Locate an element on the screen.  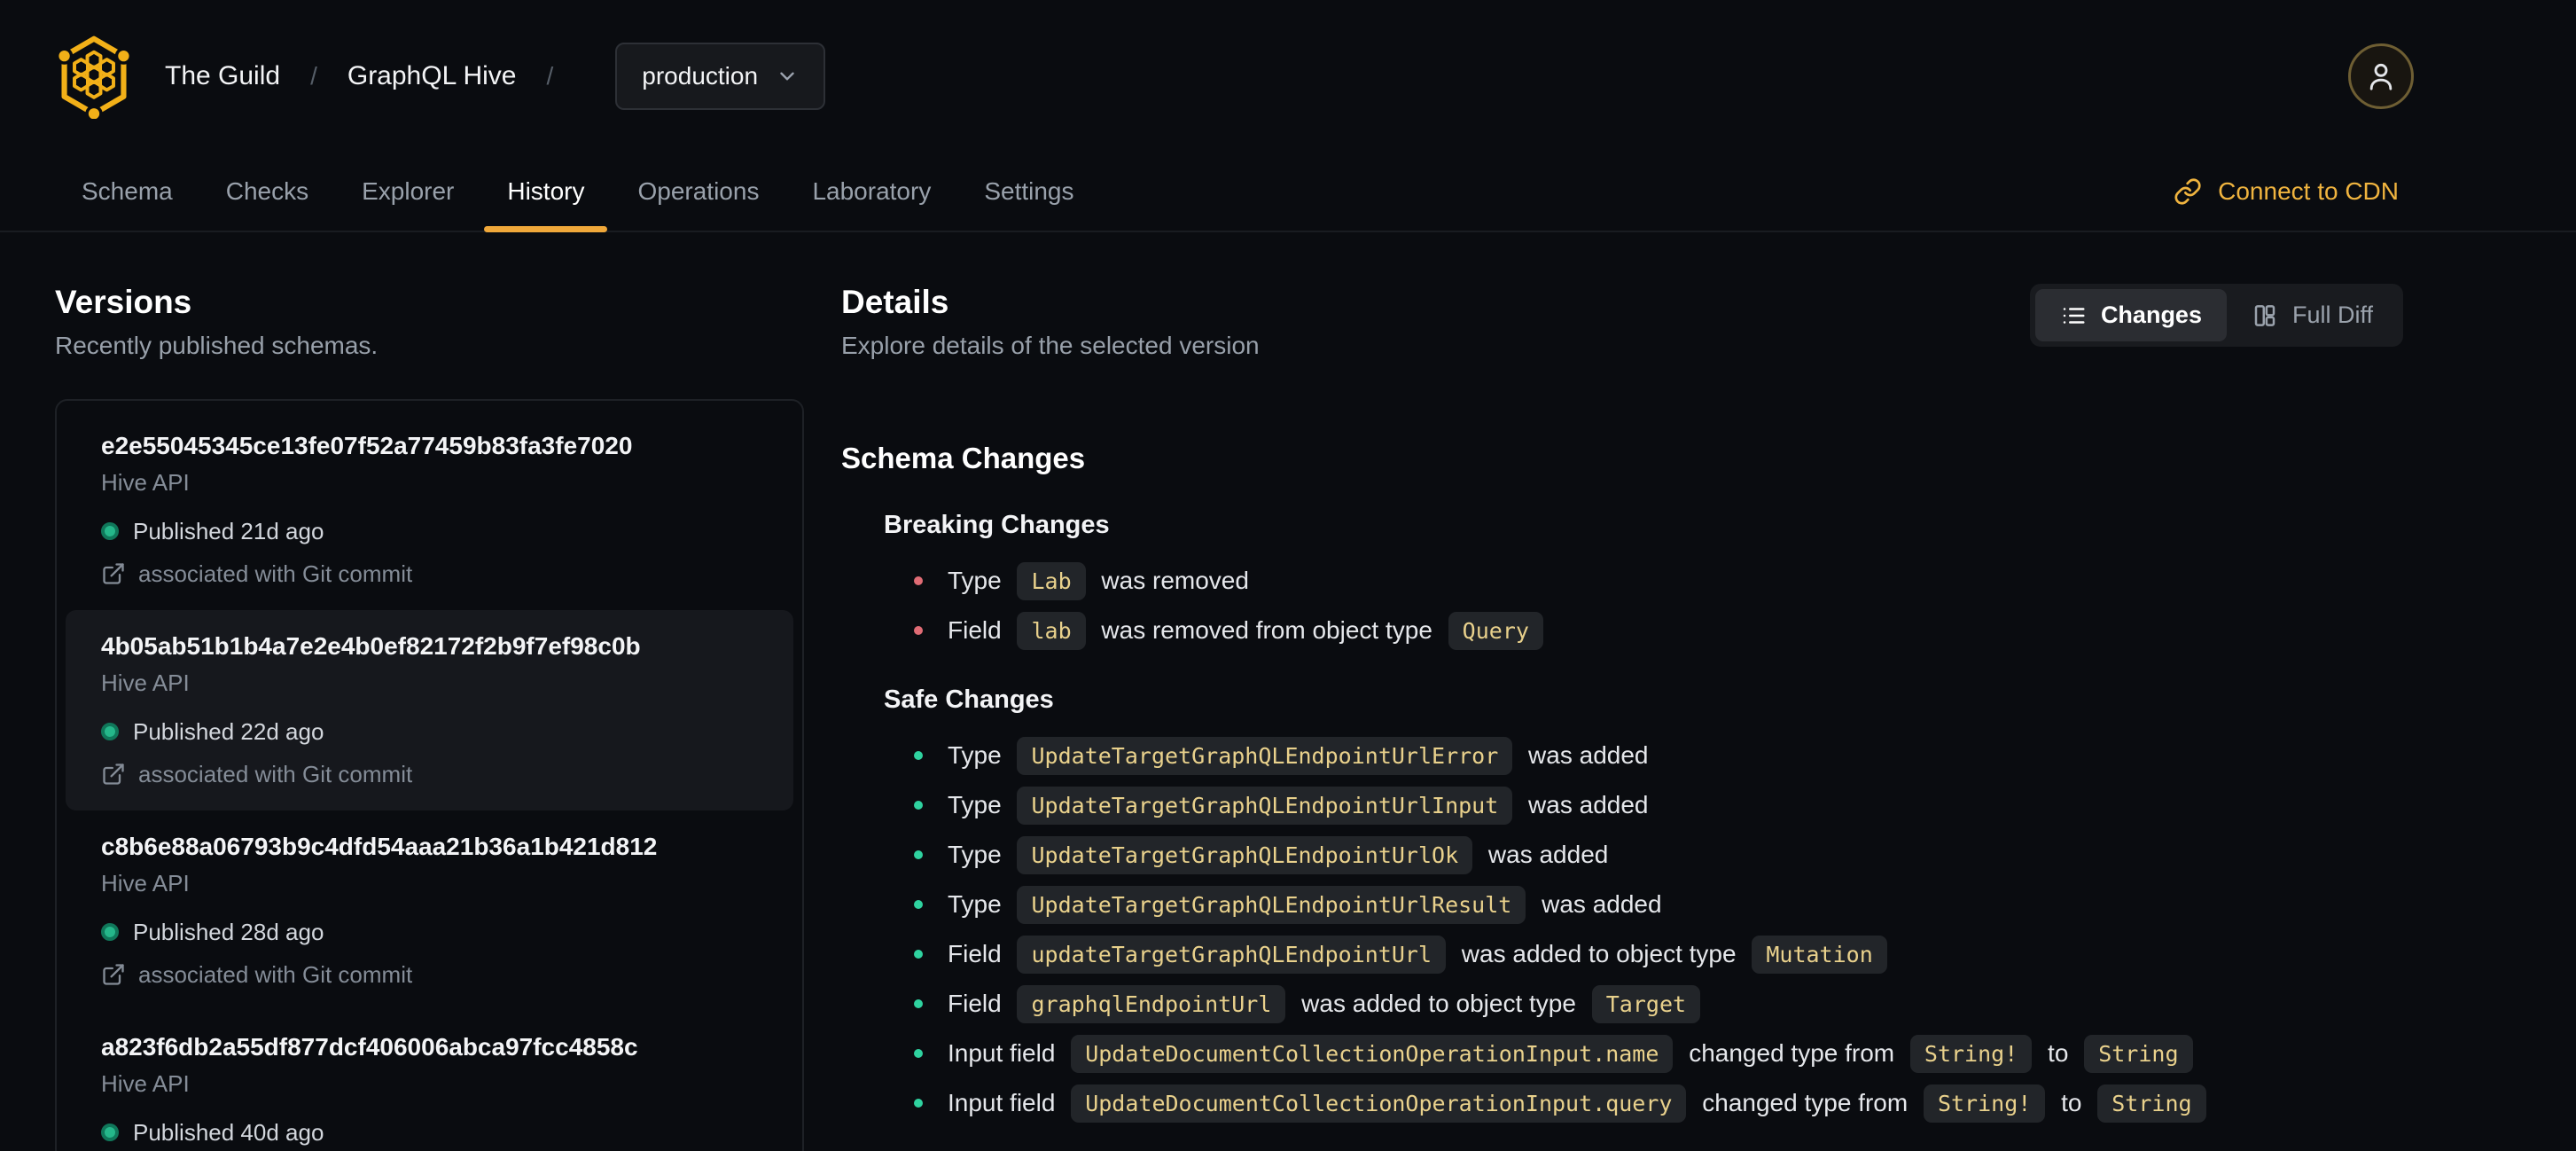
change-group-title: Breaking Changes is located at coordinates (997, 525).